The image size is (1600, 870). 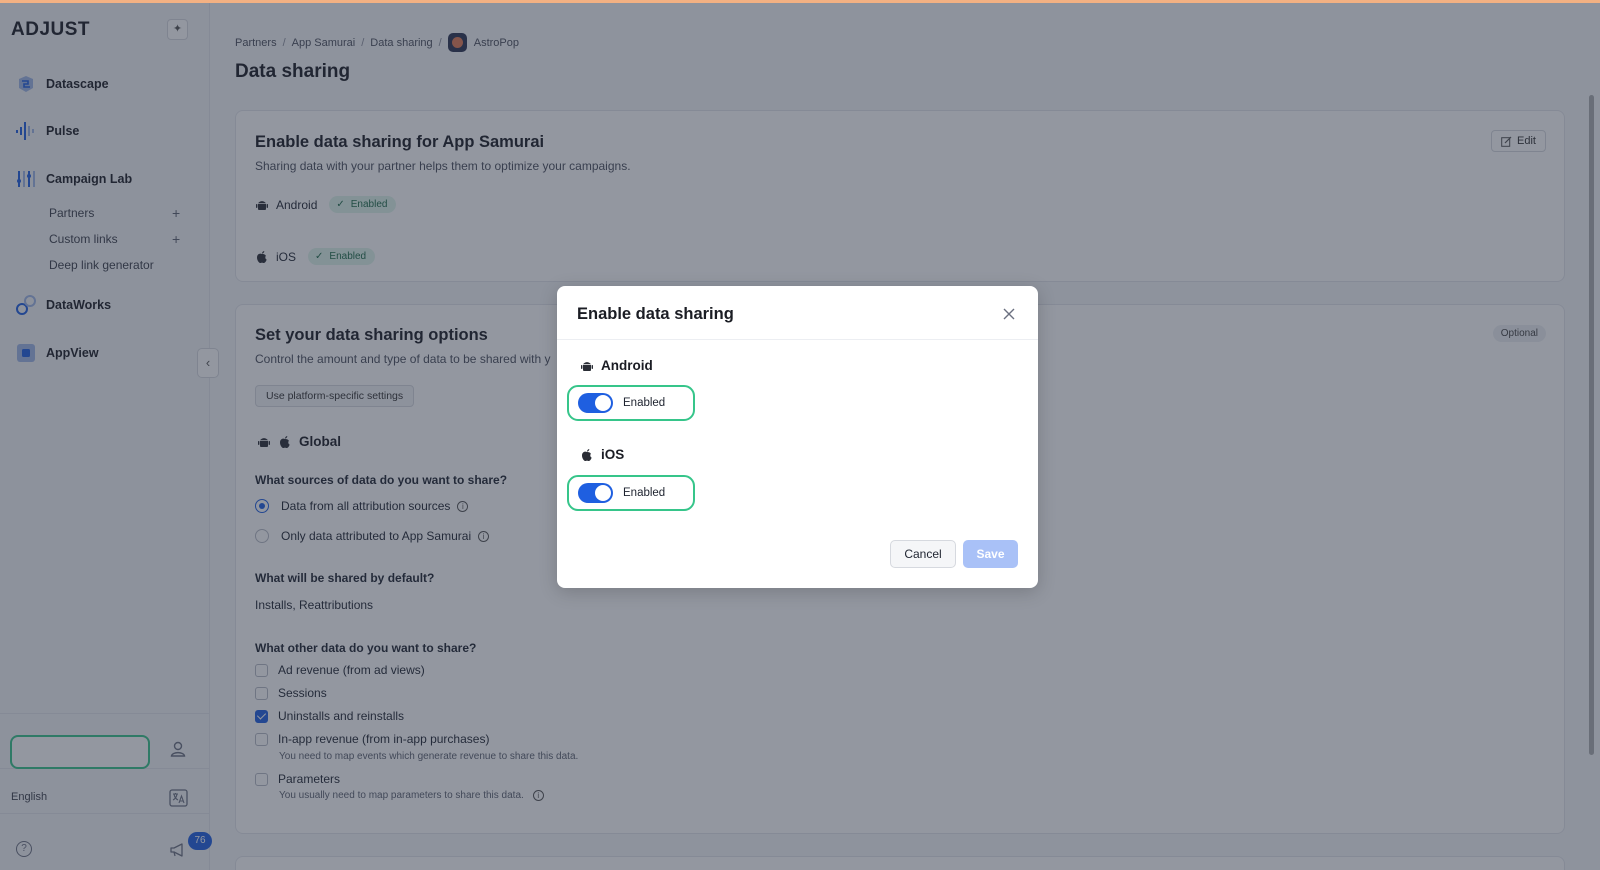 I want to click on ios-toggle-switch, so click(x=595, y=493).